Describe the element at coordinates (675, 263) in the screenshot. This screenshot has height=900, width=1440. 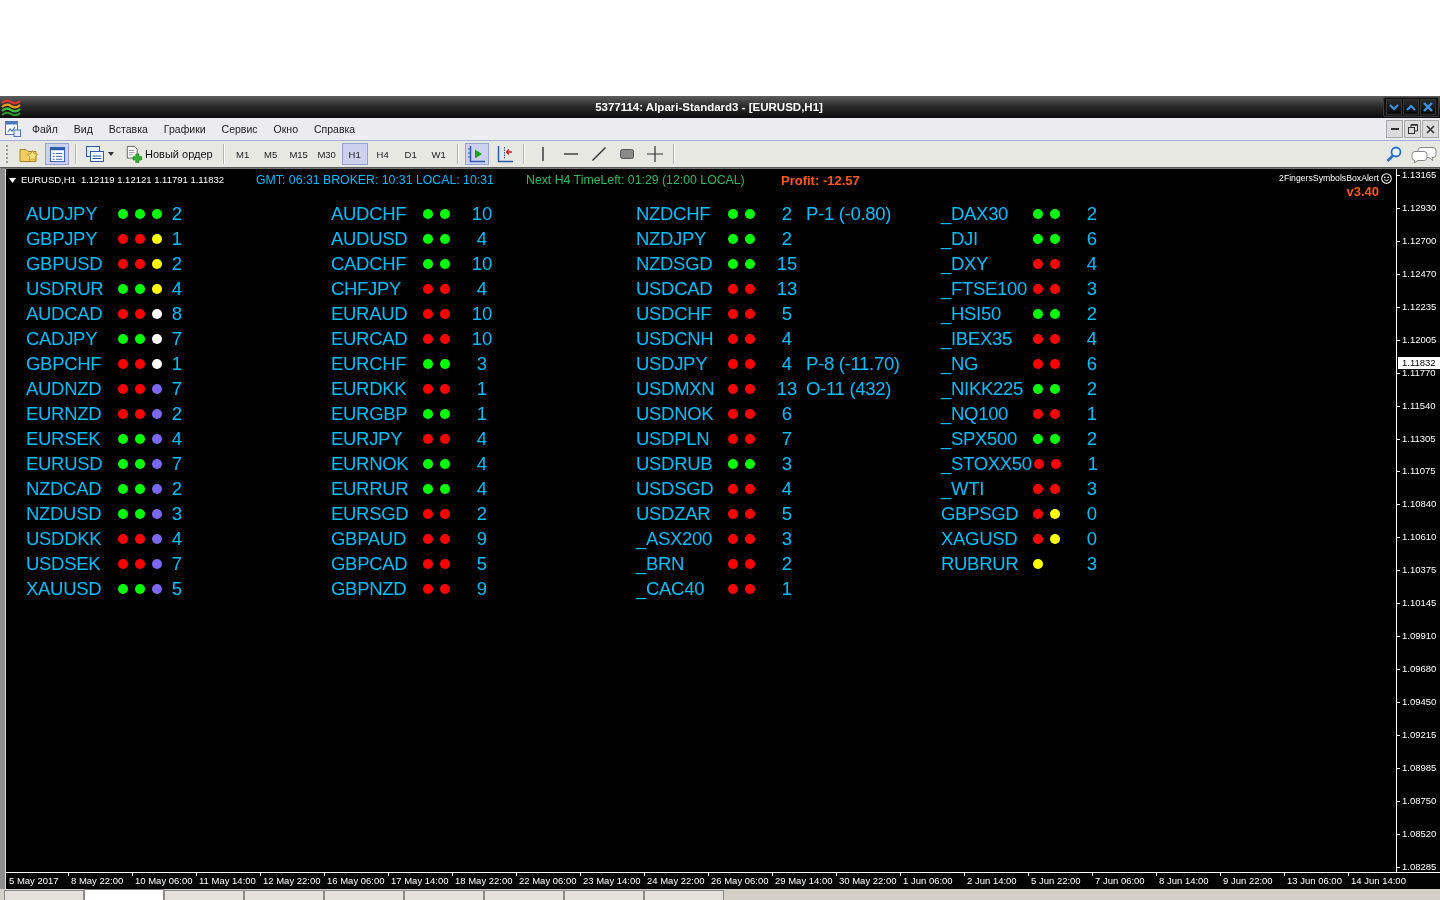
I see `symbol-label: NZDSGD` at that location.